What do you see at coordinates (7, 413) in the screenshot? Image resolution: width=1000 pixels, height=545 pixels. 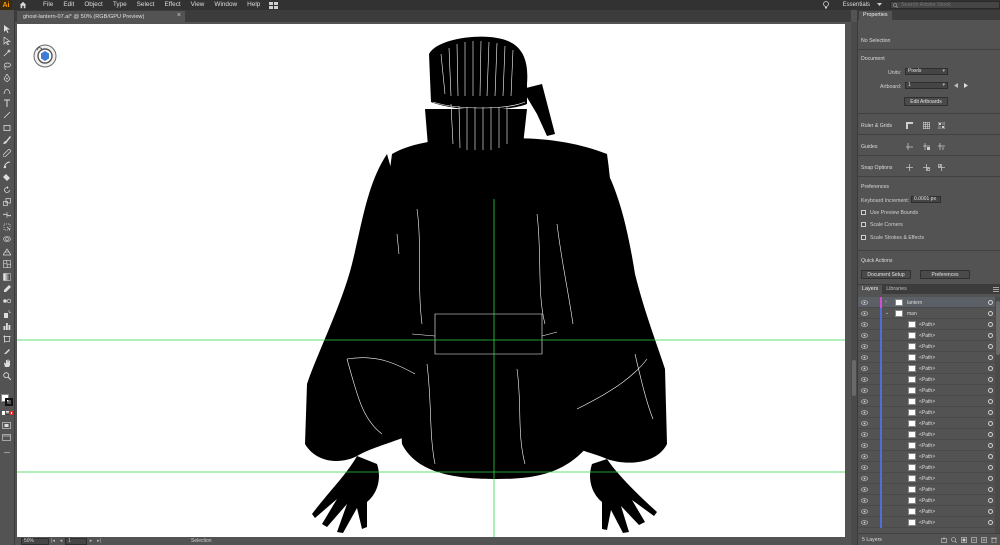 I see `color-mode-icons` at bounding box center [7, 413].